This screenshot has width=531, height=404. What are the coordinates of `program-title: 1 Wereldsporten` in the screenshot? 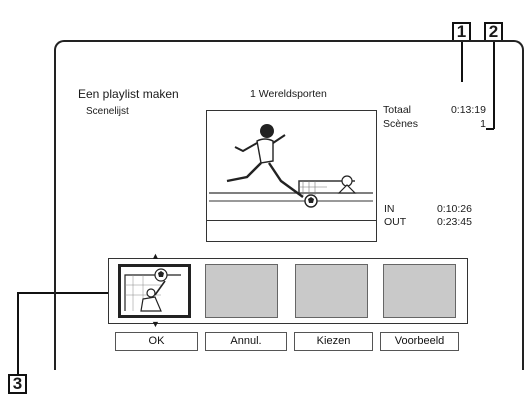 It's located at (288, 94).